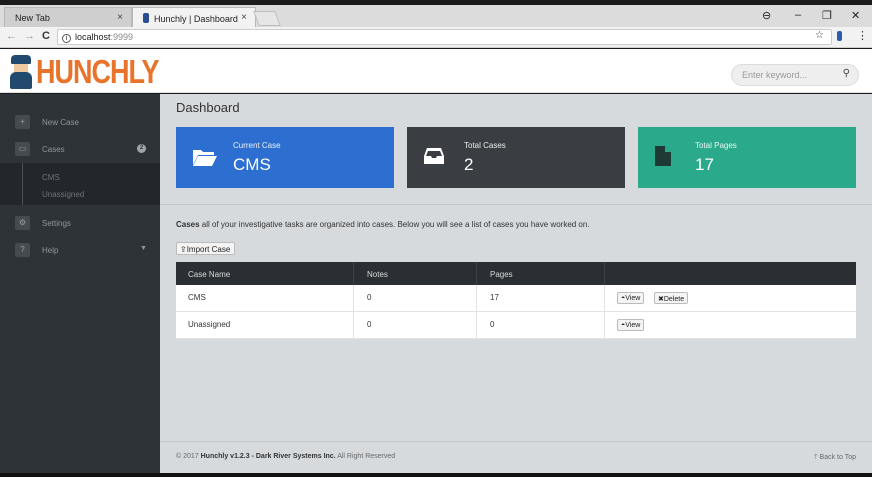 The image size is (872, 477). What do you see at coordinates (80, 184) in the screenshot?
I see `cases-subnav: CMS Unassigned` at bounding box center [80, 184].